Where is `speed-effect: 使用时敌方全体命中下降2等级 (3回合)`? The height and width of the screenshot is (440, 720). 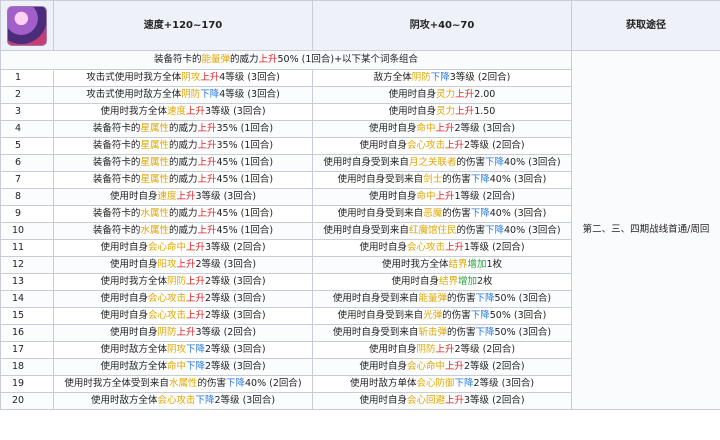 speed-effect: 使用时敌方全体命中下降2等级 (3回合) is located at coordinates (183, 367).